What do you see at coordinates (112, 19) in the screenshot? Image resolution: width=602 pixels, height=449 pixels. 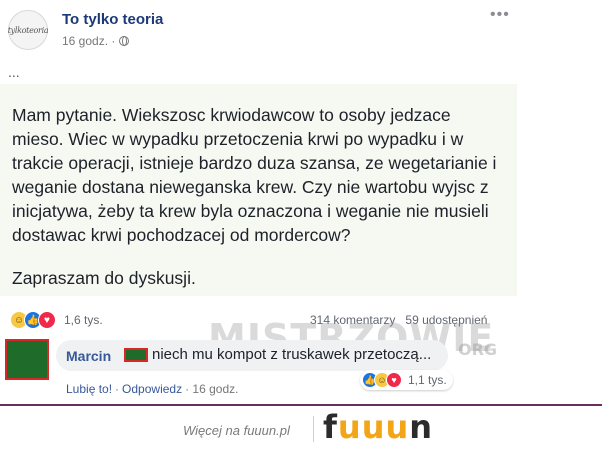 I see `page-name-link: To tylko teoria` at bounding box center [112, 19].